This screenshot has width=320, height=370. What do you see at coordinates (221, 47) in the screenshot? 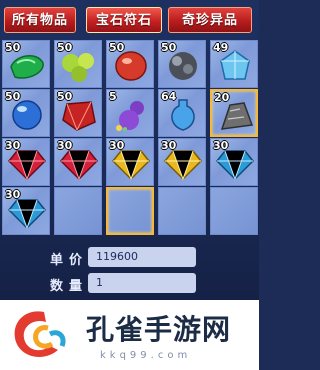
I see `item-quantity: 49` at bounding box center [221, 47].